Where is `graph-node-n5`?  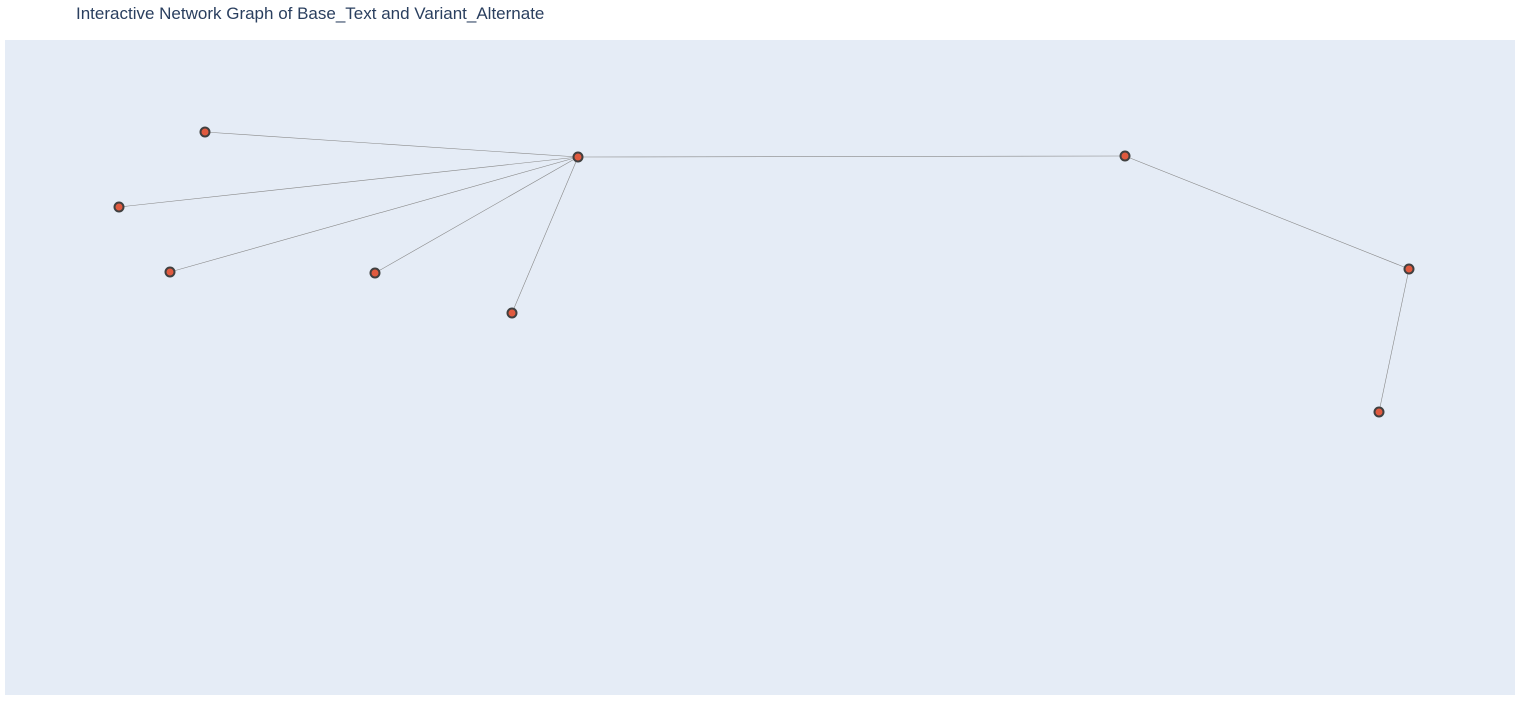 graph-node-n5 is located at coordinates (512, 313).